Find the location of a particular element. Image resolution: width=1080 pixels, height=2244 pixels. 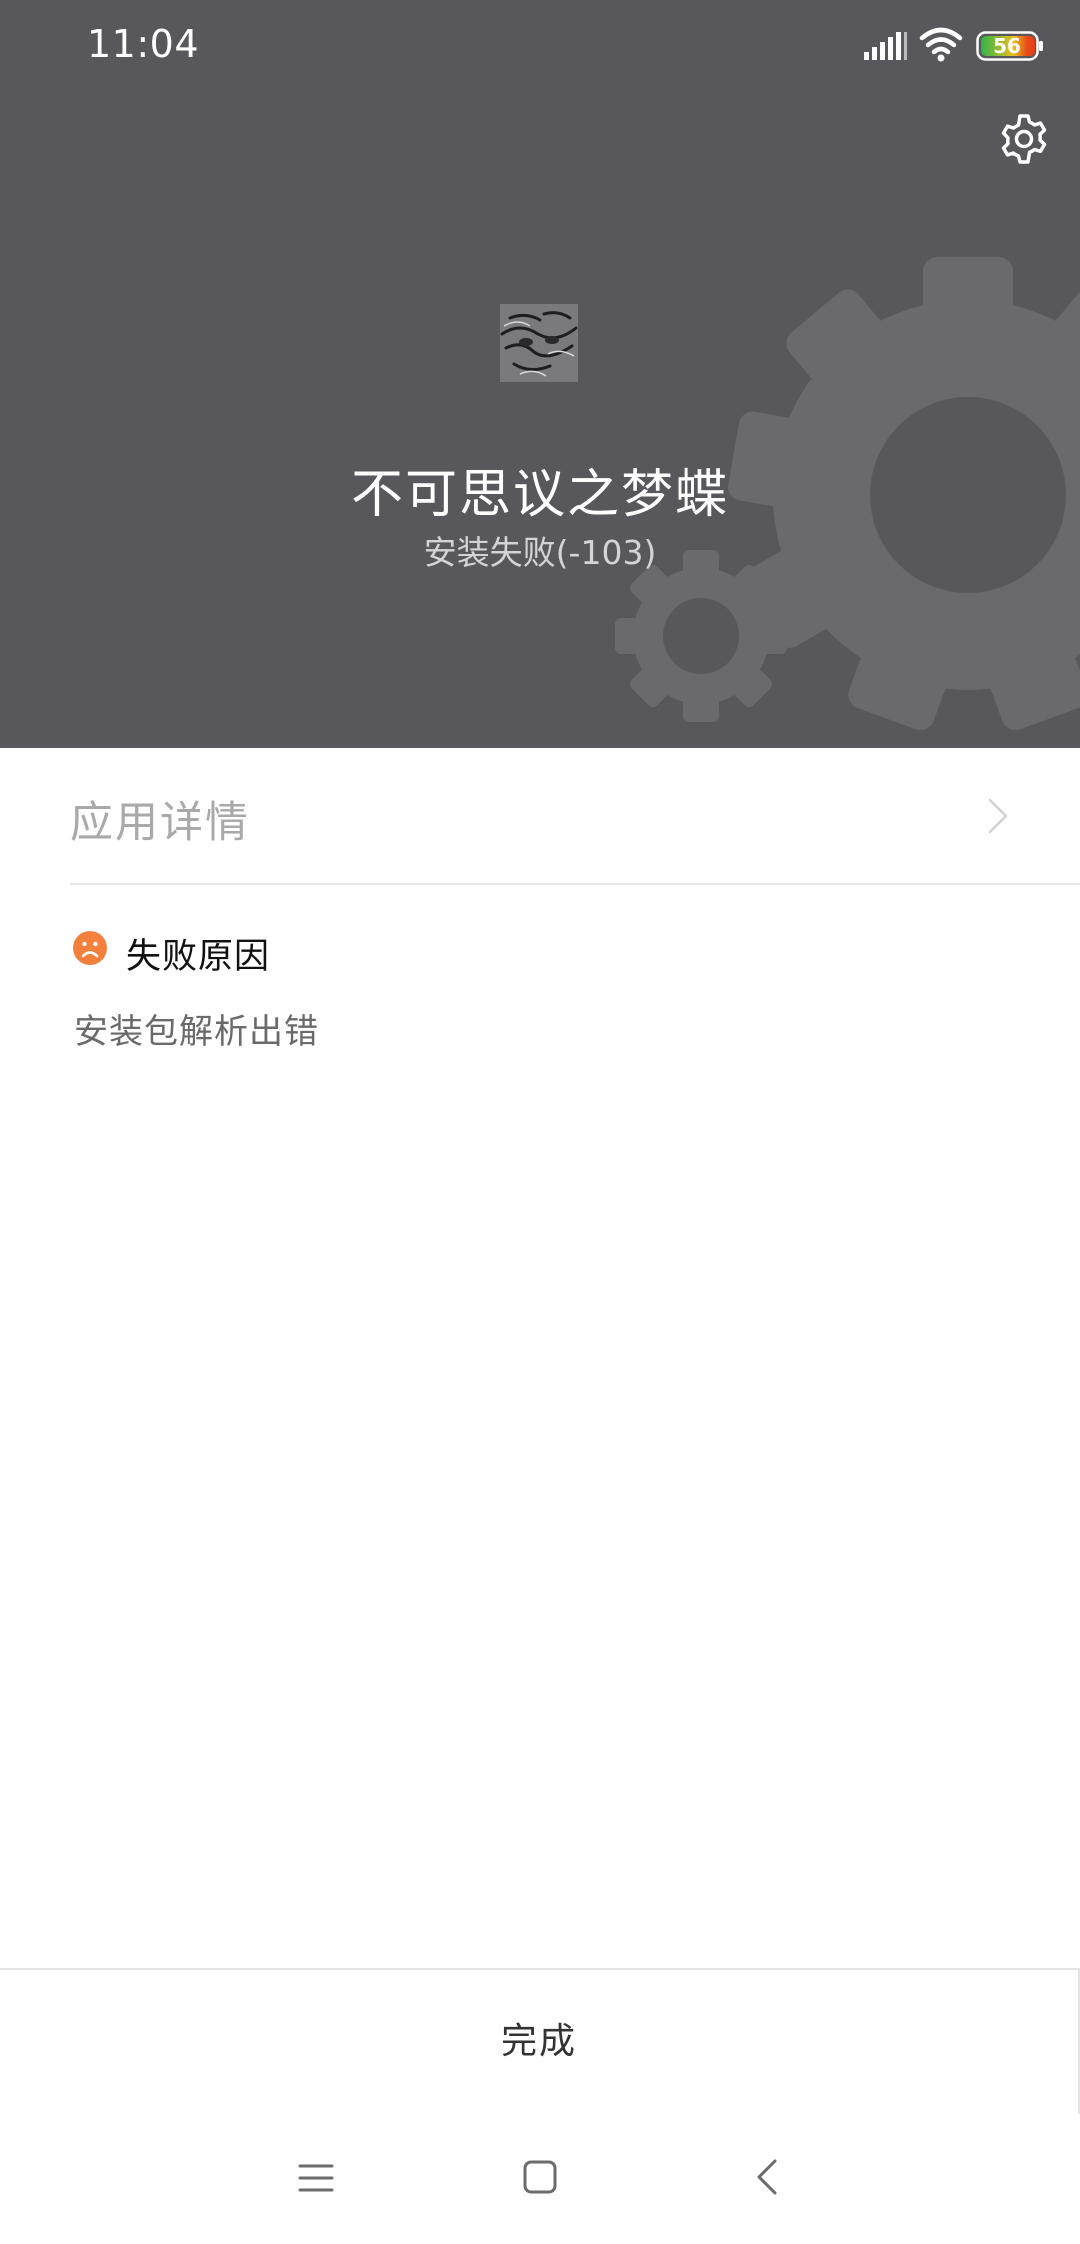

back-icon is located at coordinates (767, 2177).